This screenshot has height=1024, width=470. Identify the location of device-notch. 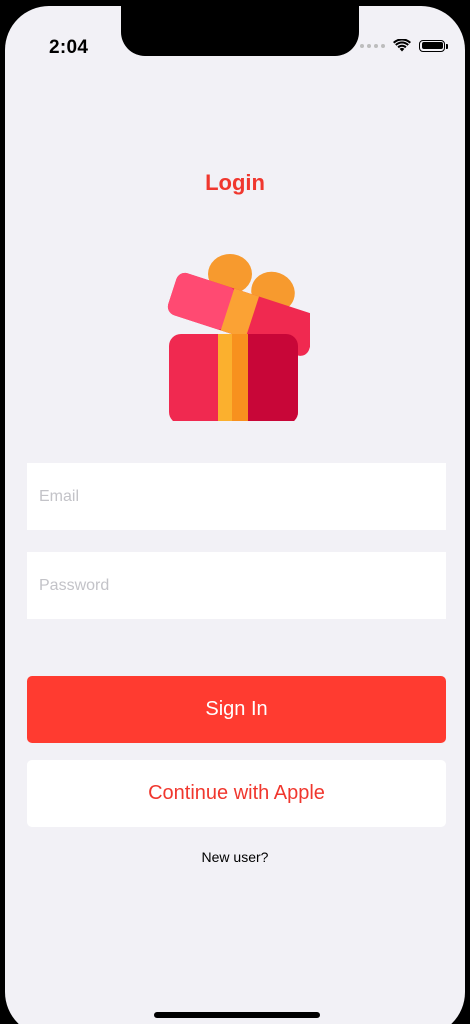
(240, 31).